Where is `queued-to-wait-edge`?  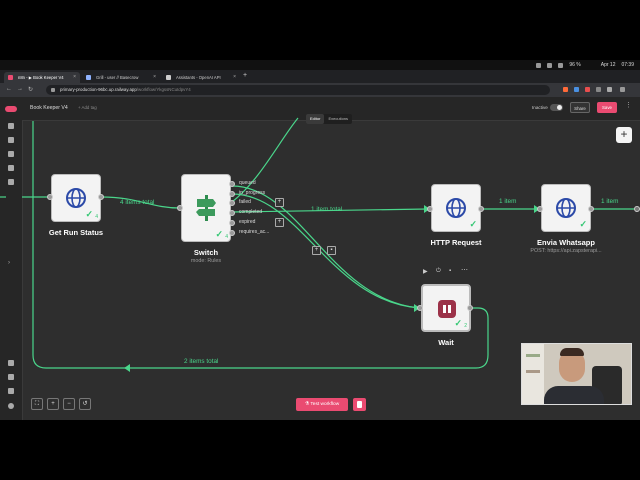 queued-to-wait-edge is located at coordinates (326, 247).